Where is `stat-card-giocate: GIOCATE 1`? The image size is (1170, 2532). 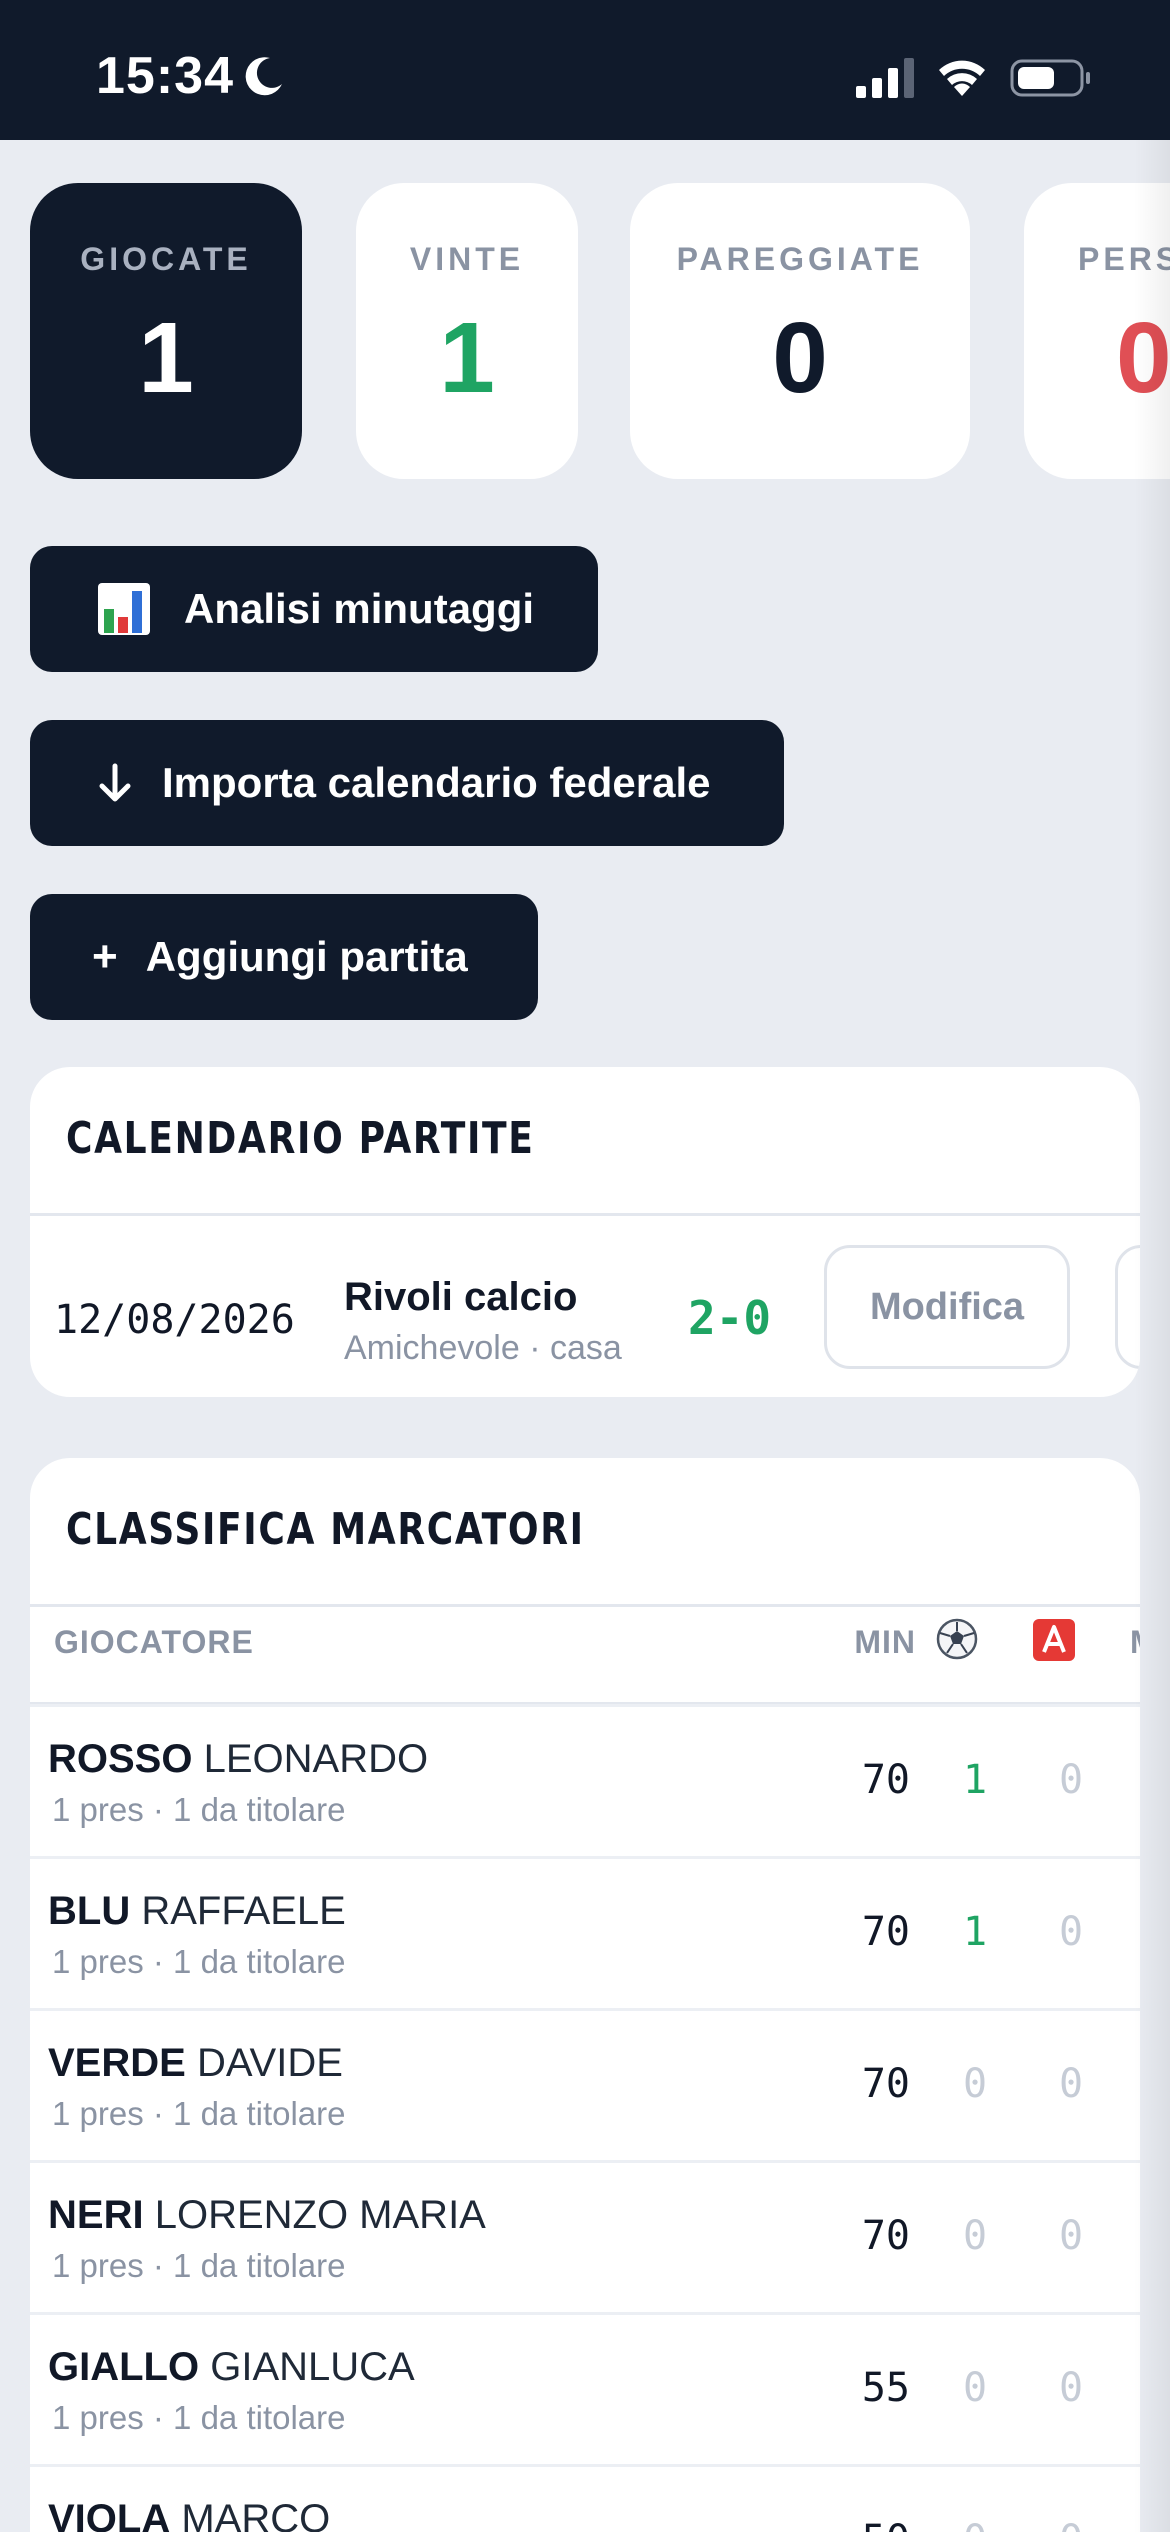 stat-card-giocate: GIOCATE 1 is located at coordinates (166, 331).